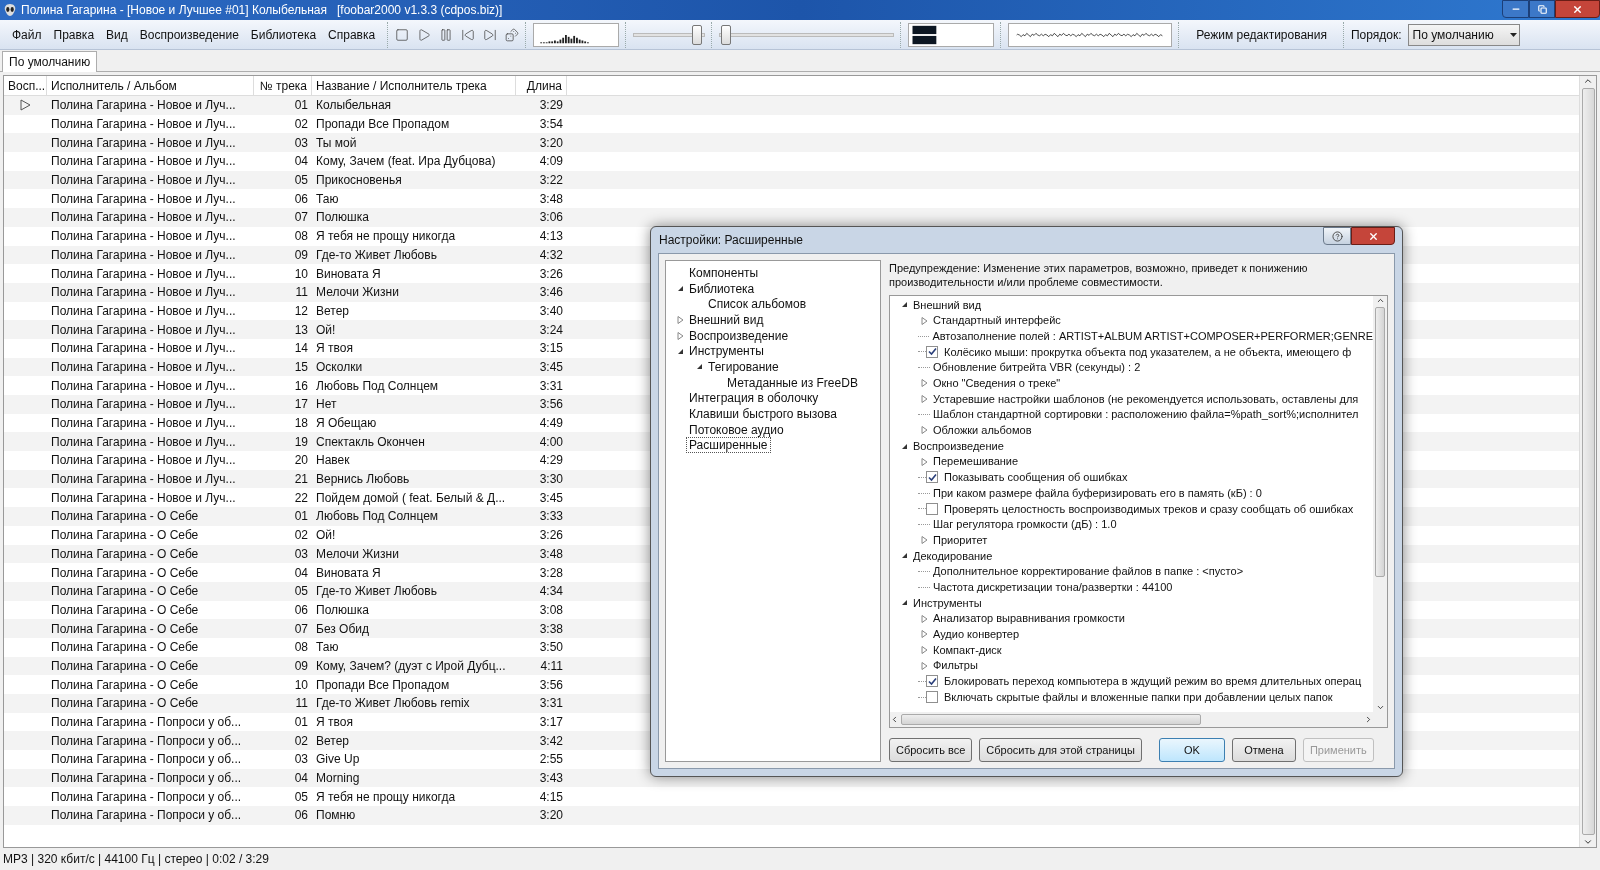 The height and width of the screenshot is (870, 1600). I want to click on tree-item: Компакт-диск, so click(966, 650).